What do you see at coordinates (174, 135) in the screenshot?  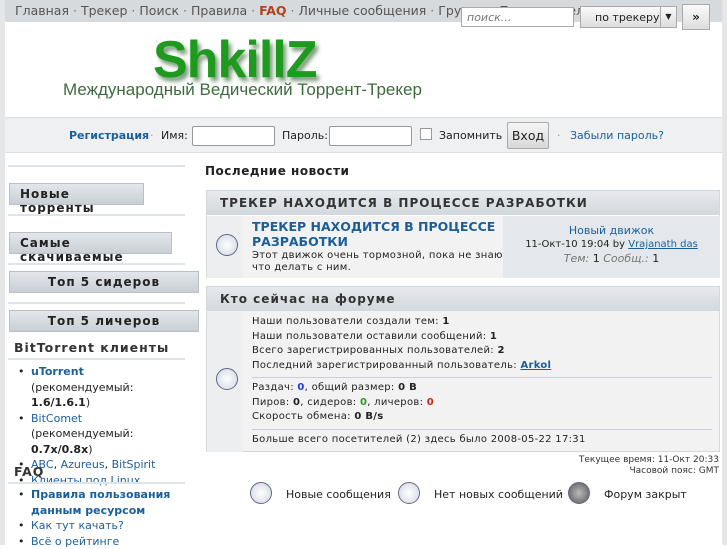 I see `name-label: Имя:` at bounding box center [174, 135].